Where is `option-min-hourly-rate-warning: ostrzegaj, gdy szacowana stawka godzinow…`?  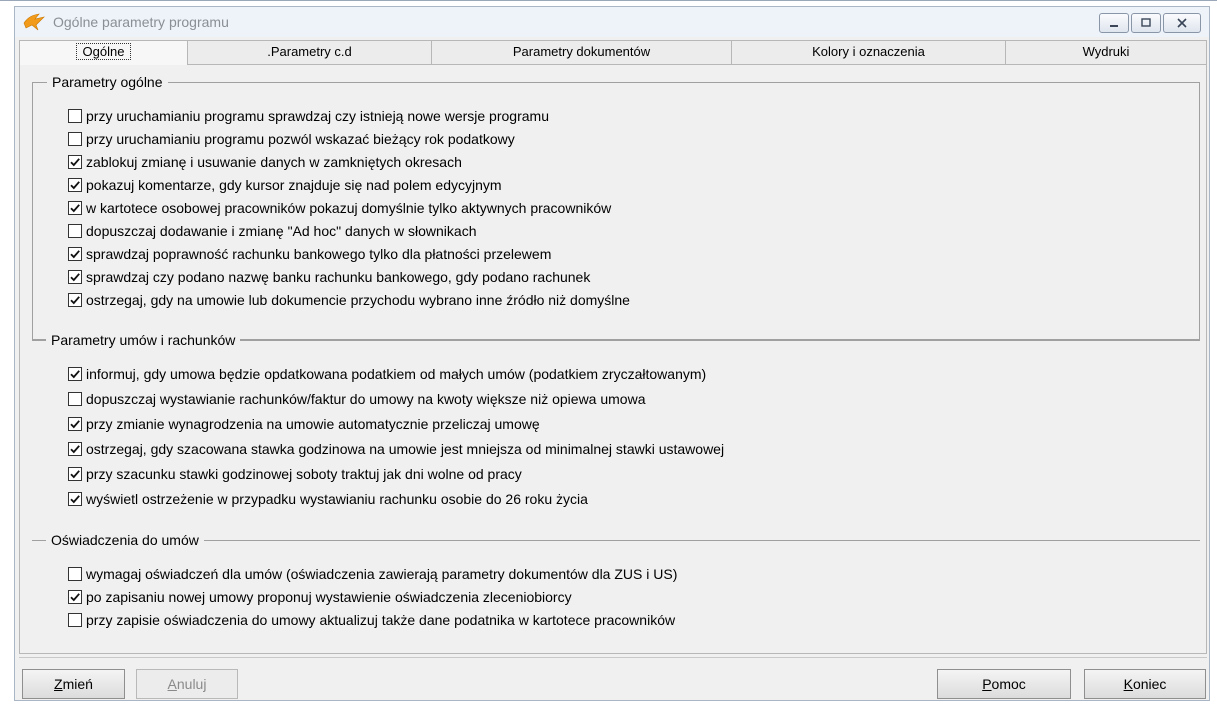 option-min-hourly-rate-warning: ostrzegaj, gdy szacowana stawka godzinow… is located at coordinates (396, 449).